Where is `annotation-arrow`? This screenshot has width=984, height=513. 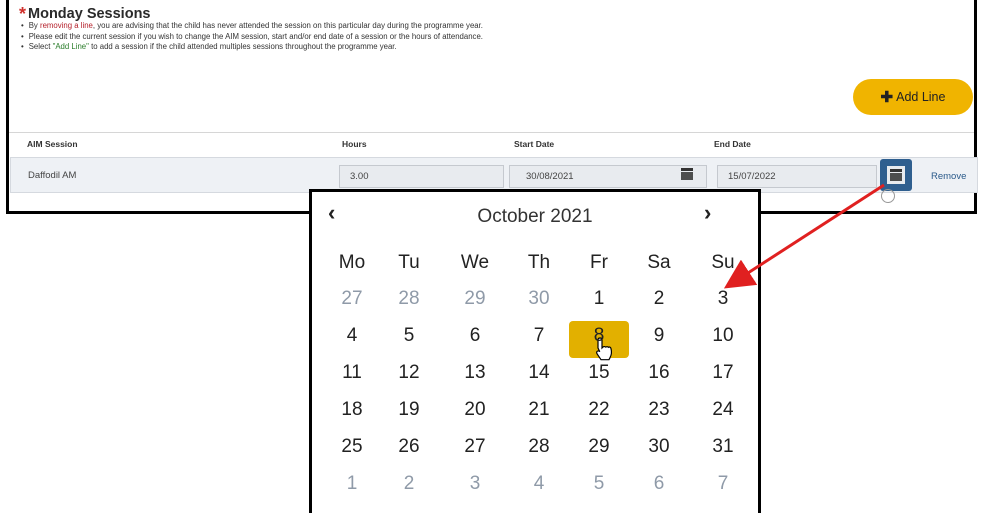
annotation-arrow is located at coordinates (804, 236).